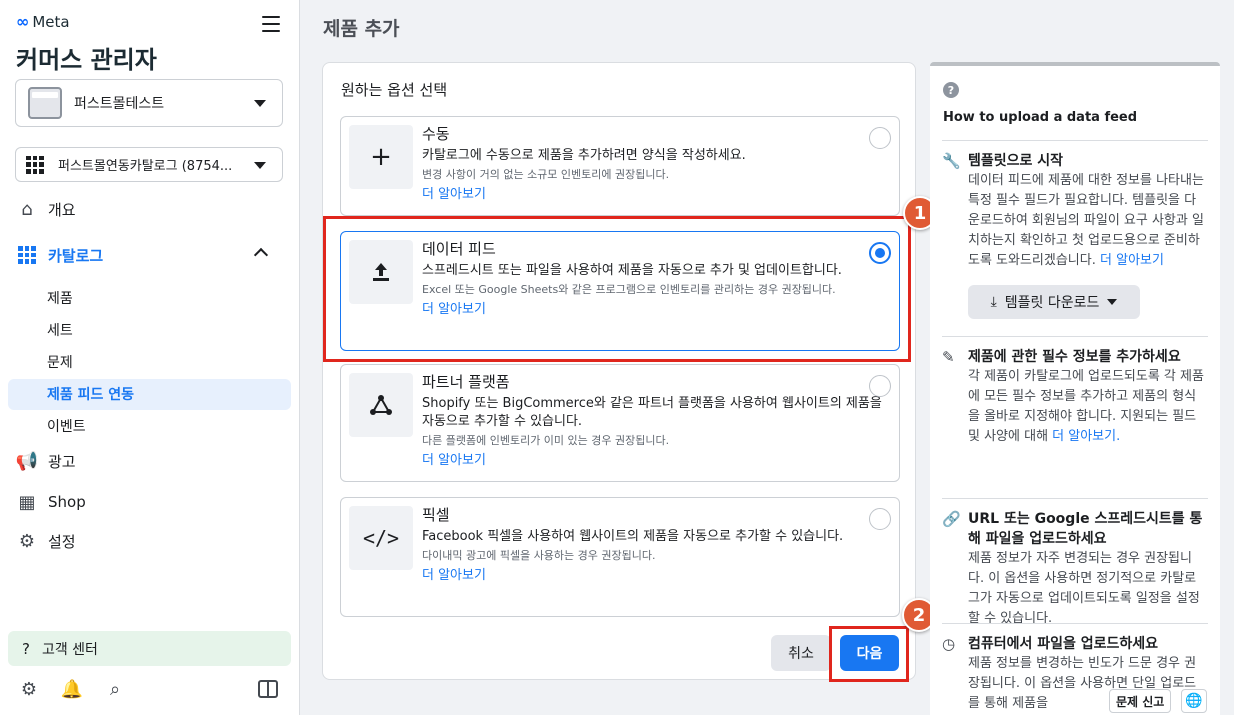  Describe the element at coordinates (539, 555) in the screenshot. I see `option-note: 다이내믹 광고에 픽셀을 사용하는 경우 권장됩니다.` at that location.